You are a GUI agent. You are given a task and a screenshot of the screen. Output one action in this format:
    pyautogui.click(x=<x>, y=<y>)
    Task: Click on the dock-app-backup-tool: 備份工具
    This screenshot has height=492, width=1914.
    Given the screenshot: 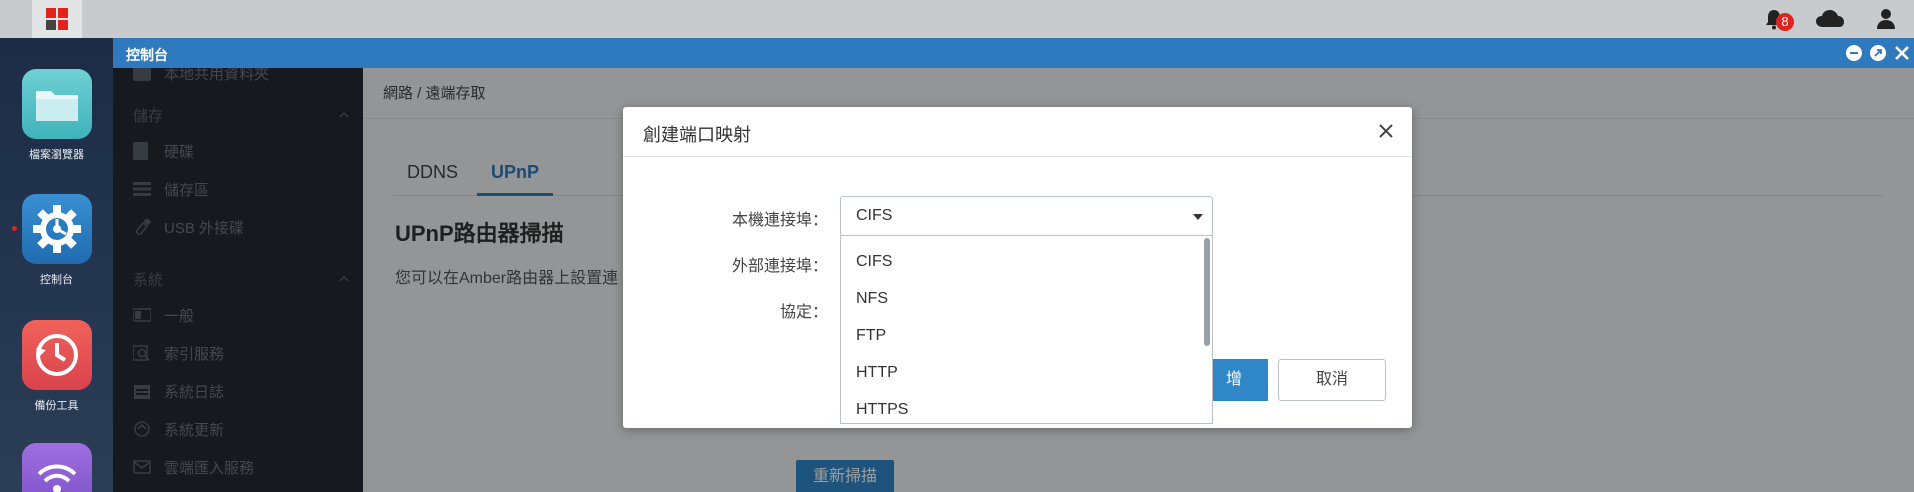 What is the action you would take?
    pyautogui.click(x=56, y=366)
    